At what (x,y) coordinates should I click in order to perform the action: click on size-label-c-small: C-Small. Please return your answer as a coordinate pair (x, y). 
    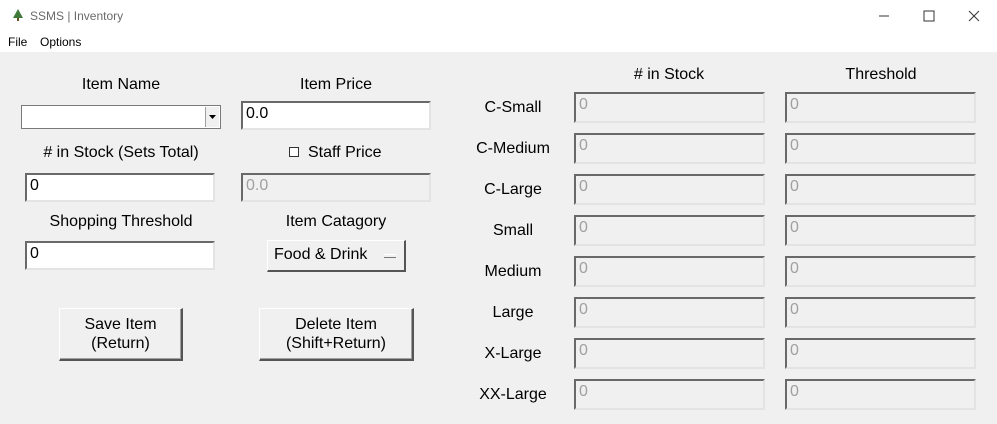
    Looking at the image, I should click on (513, 107).